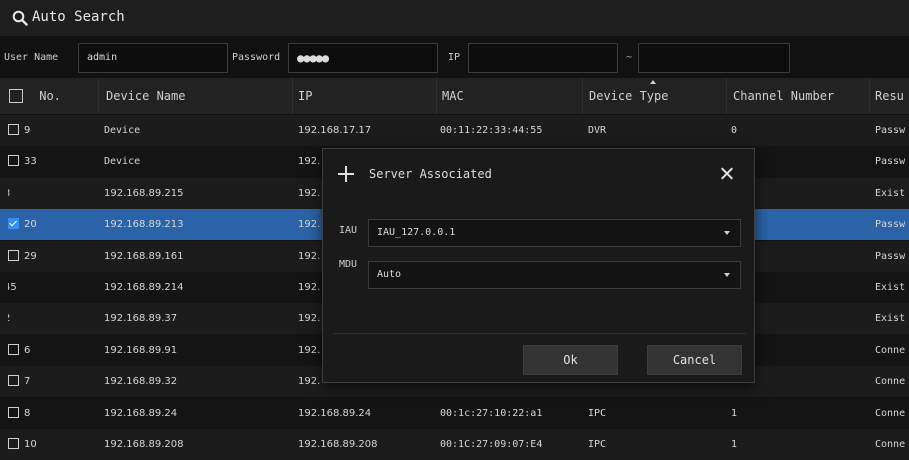  Describe the element at coordinates (53, 444) in the screenshot. I see `cell-no: 10` at that location.